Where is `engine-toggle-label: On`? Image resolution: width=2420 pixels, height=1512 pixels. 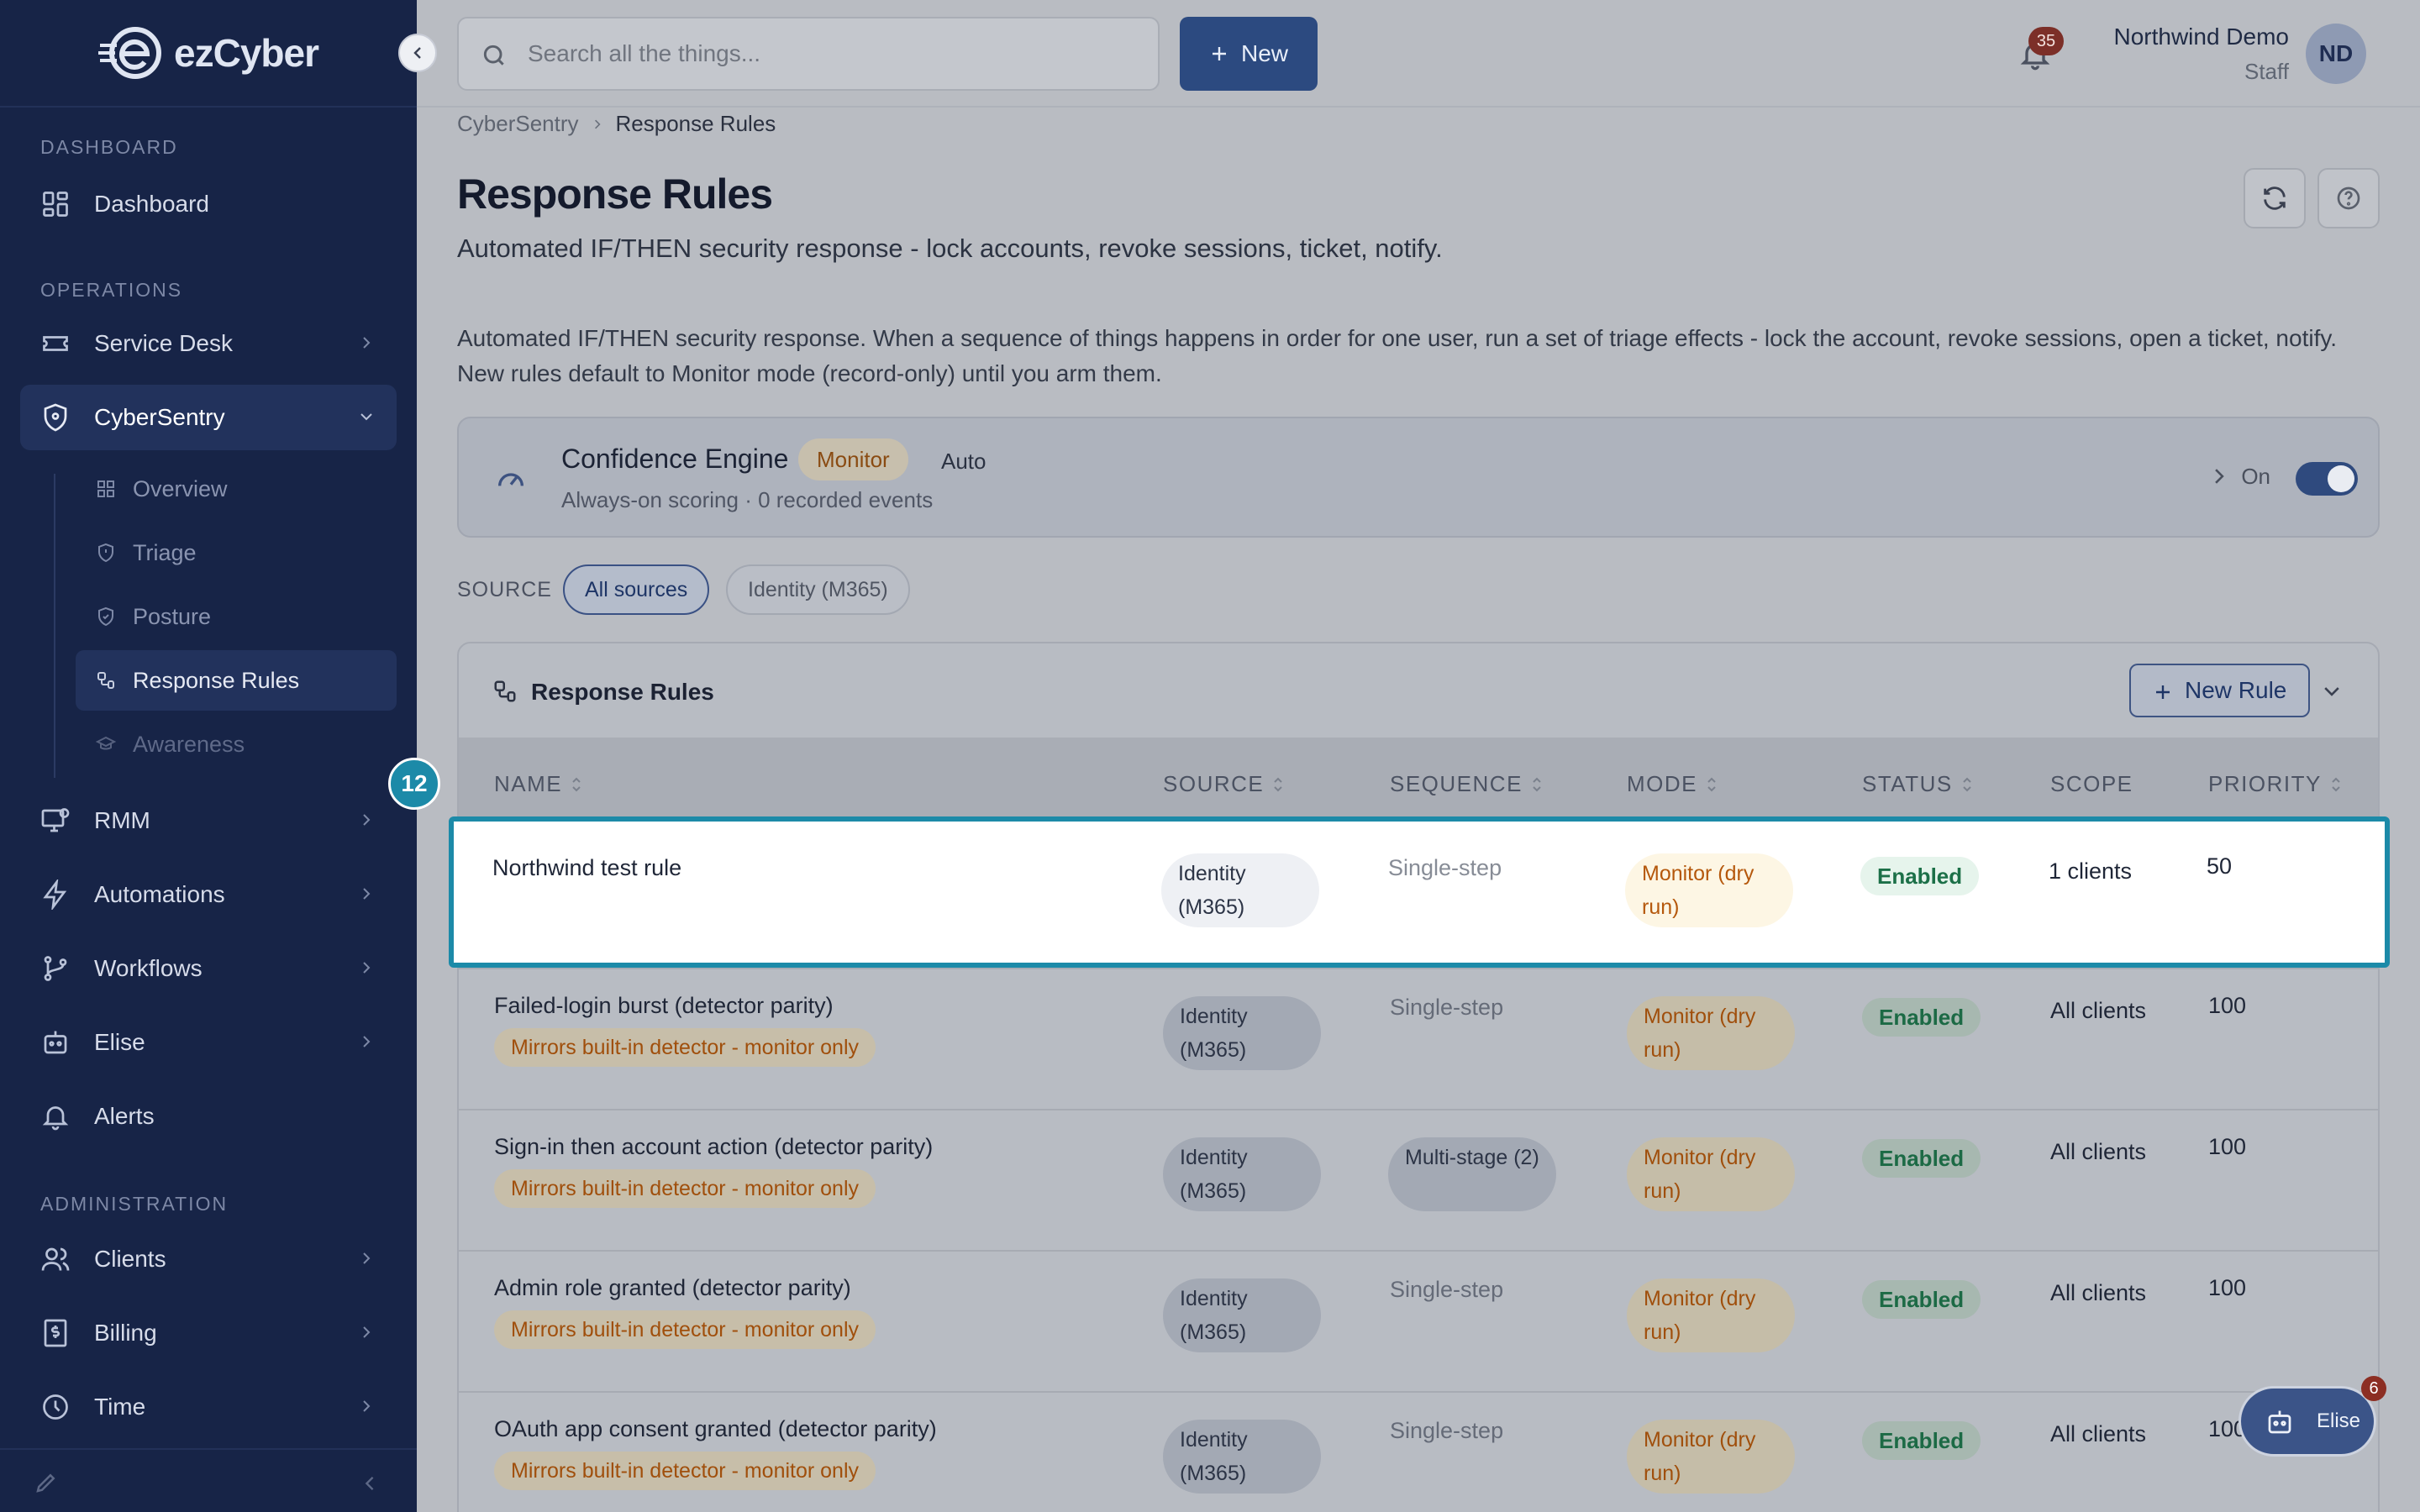
engine-toggle-label: On is located at coordinates (2255, 476).